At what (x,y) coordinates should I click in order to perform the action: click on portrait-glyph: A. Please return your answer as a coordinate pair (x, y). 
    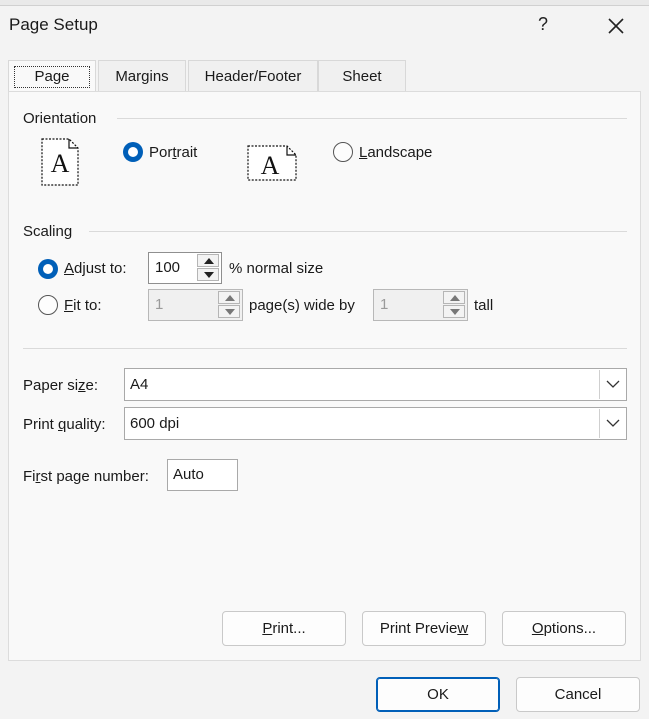
    Looking at the image, I should click on (60, 163).